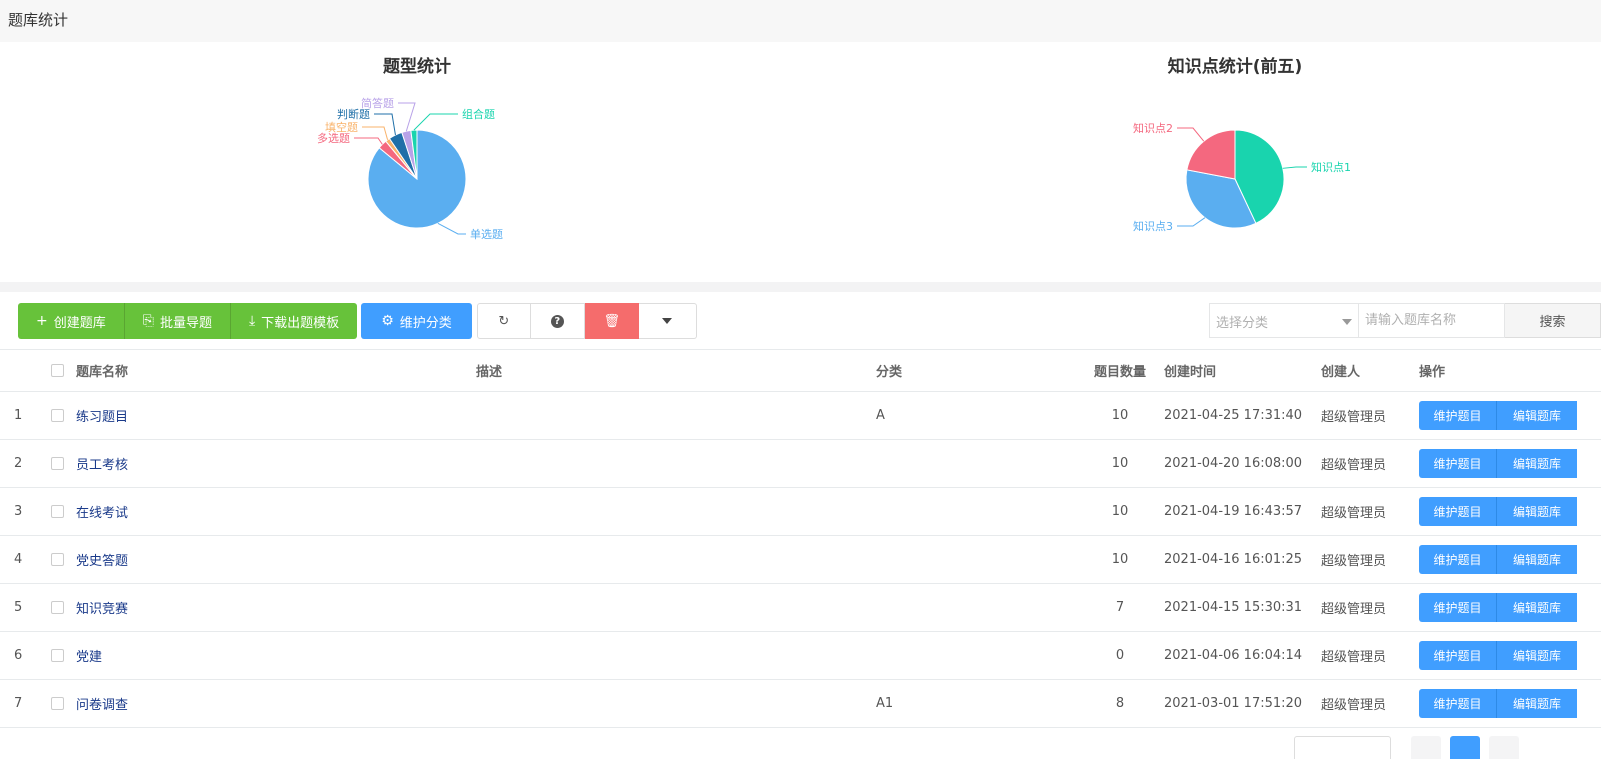  I want to click on row-name: 问卷调查, so click(276, 704).